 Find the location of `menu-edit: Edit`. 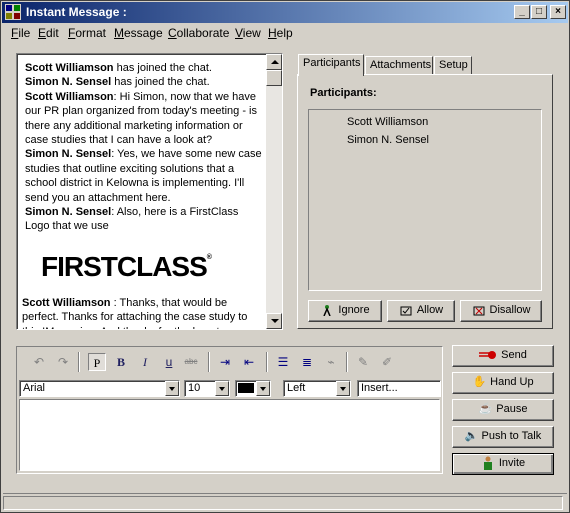

menu-edit: Edit is located at coordinates (48, 33).